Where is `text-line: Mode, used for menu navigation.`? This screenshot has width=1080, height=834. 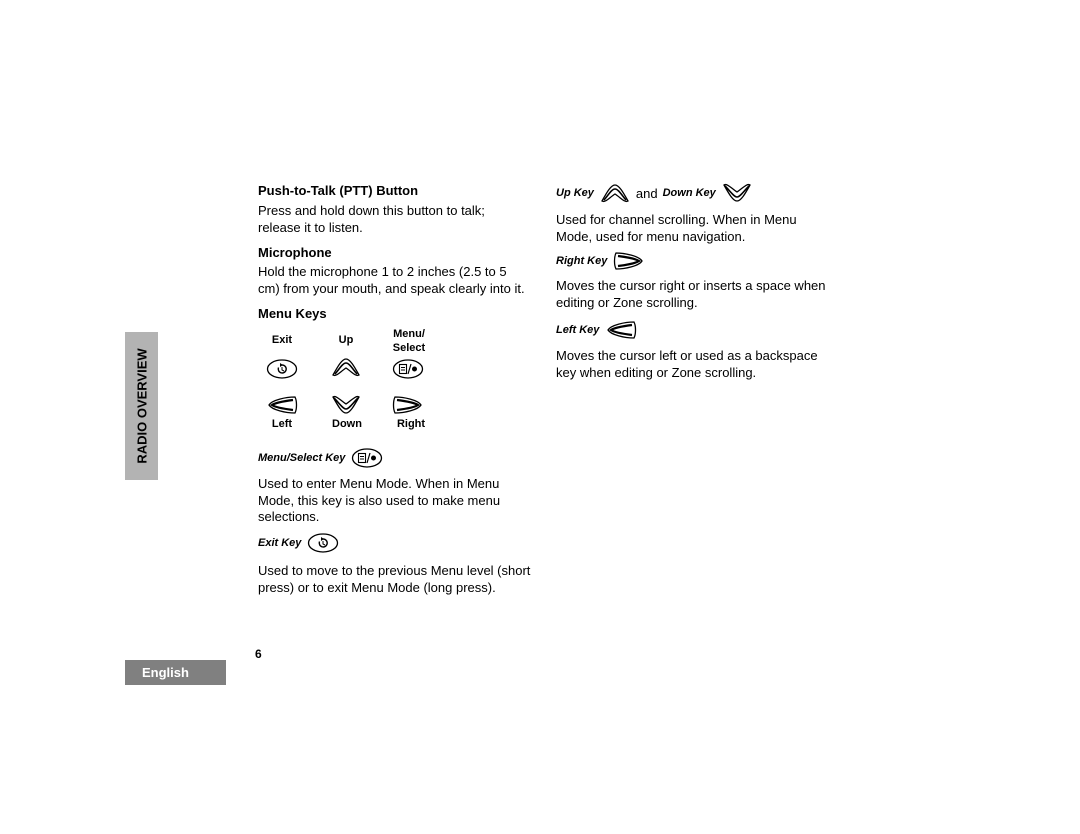
text-line: Mode, used for menu navigation. is located at coordinates (651, 236).